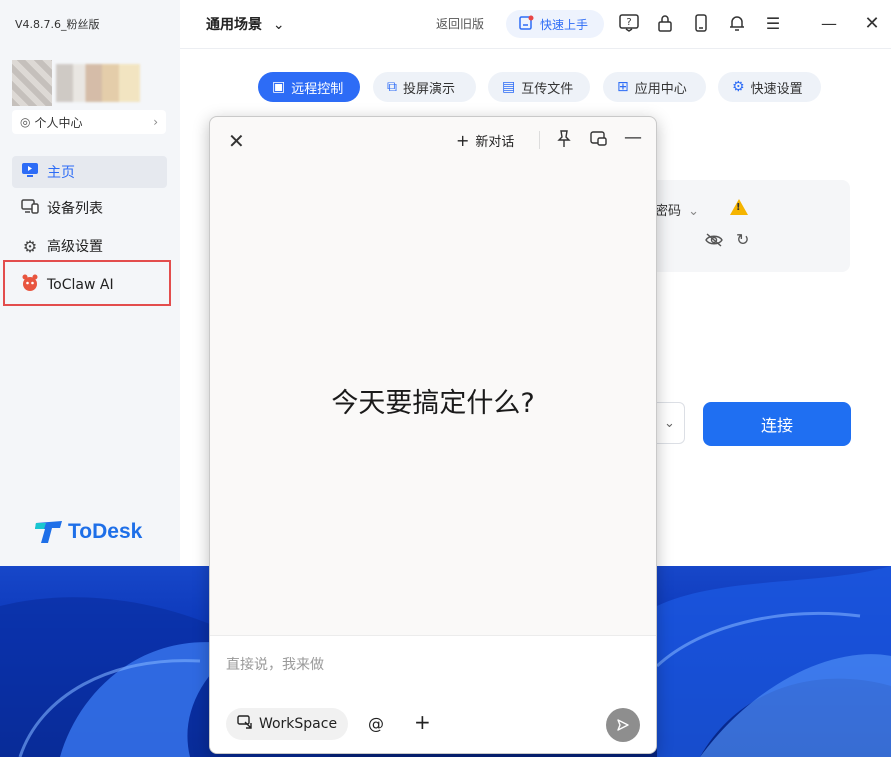  What do you see at coordinates (30, 285) in the screenshot?
I see `toclaw-mascot-icon` at bounding box center [30, 285].